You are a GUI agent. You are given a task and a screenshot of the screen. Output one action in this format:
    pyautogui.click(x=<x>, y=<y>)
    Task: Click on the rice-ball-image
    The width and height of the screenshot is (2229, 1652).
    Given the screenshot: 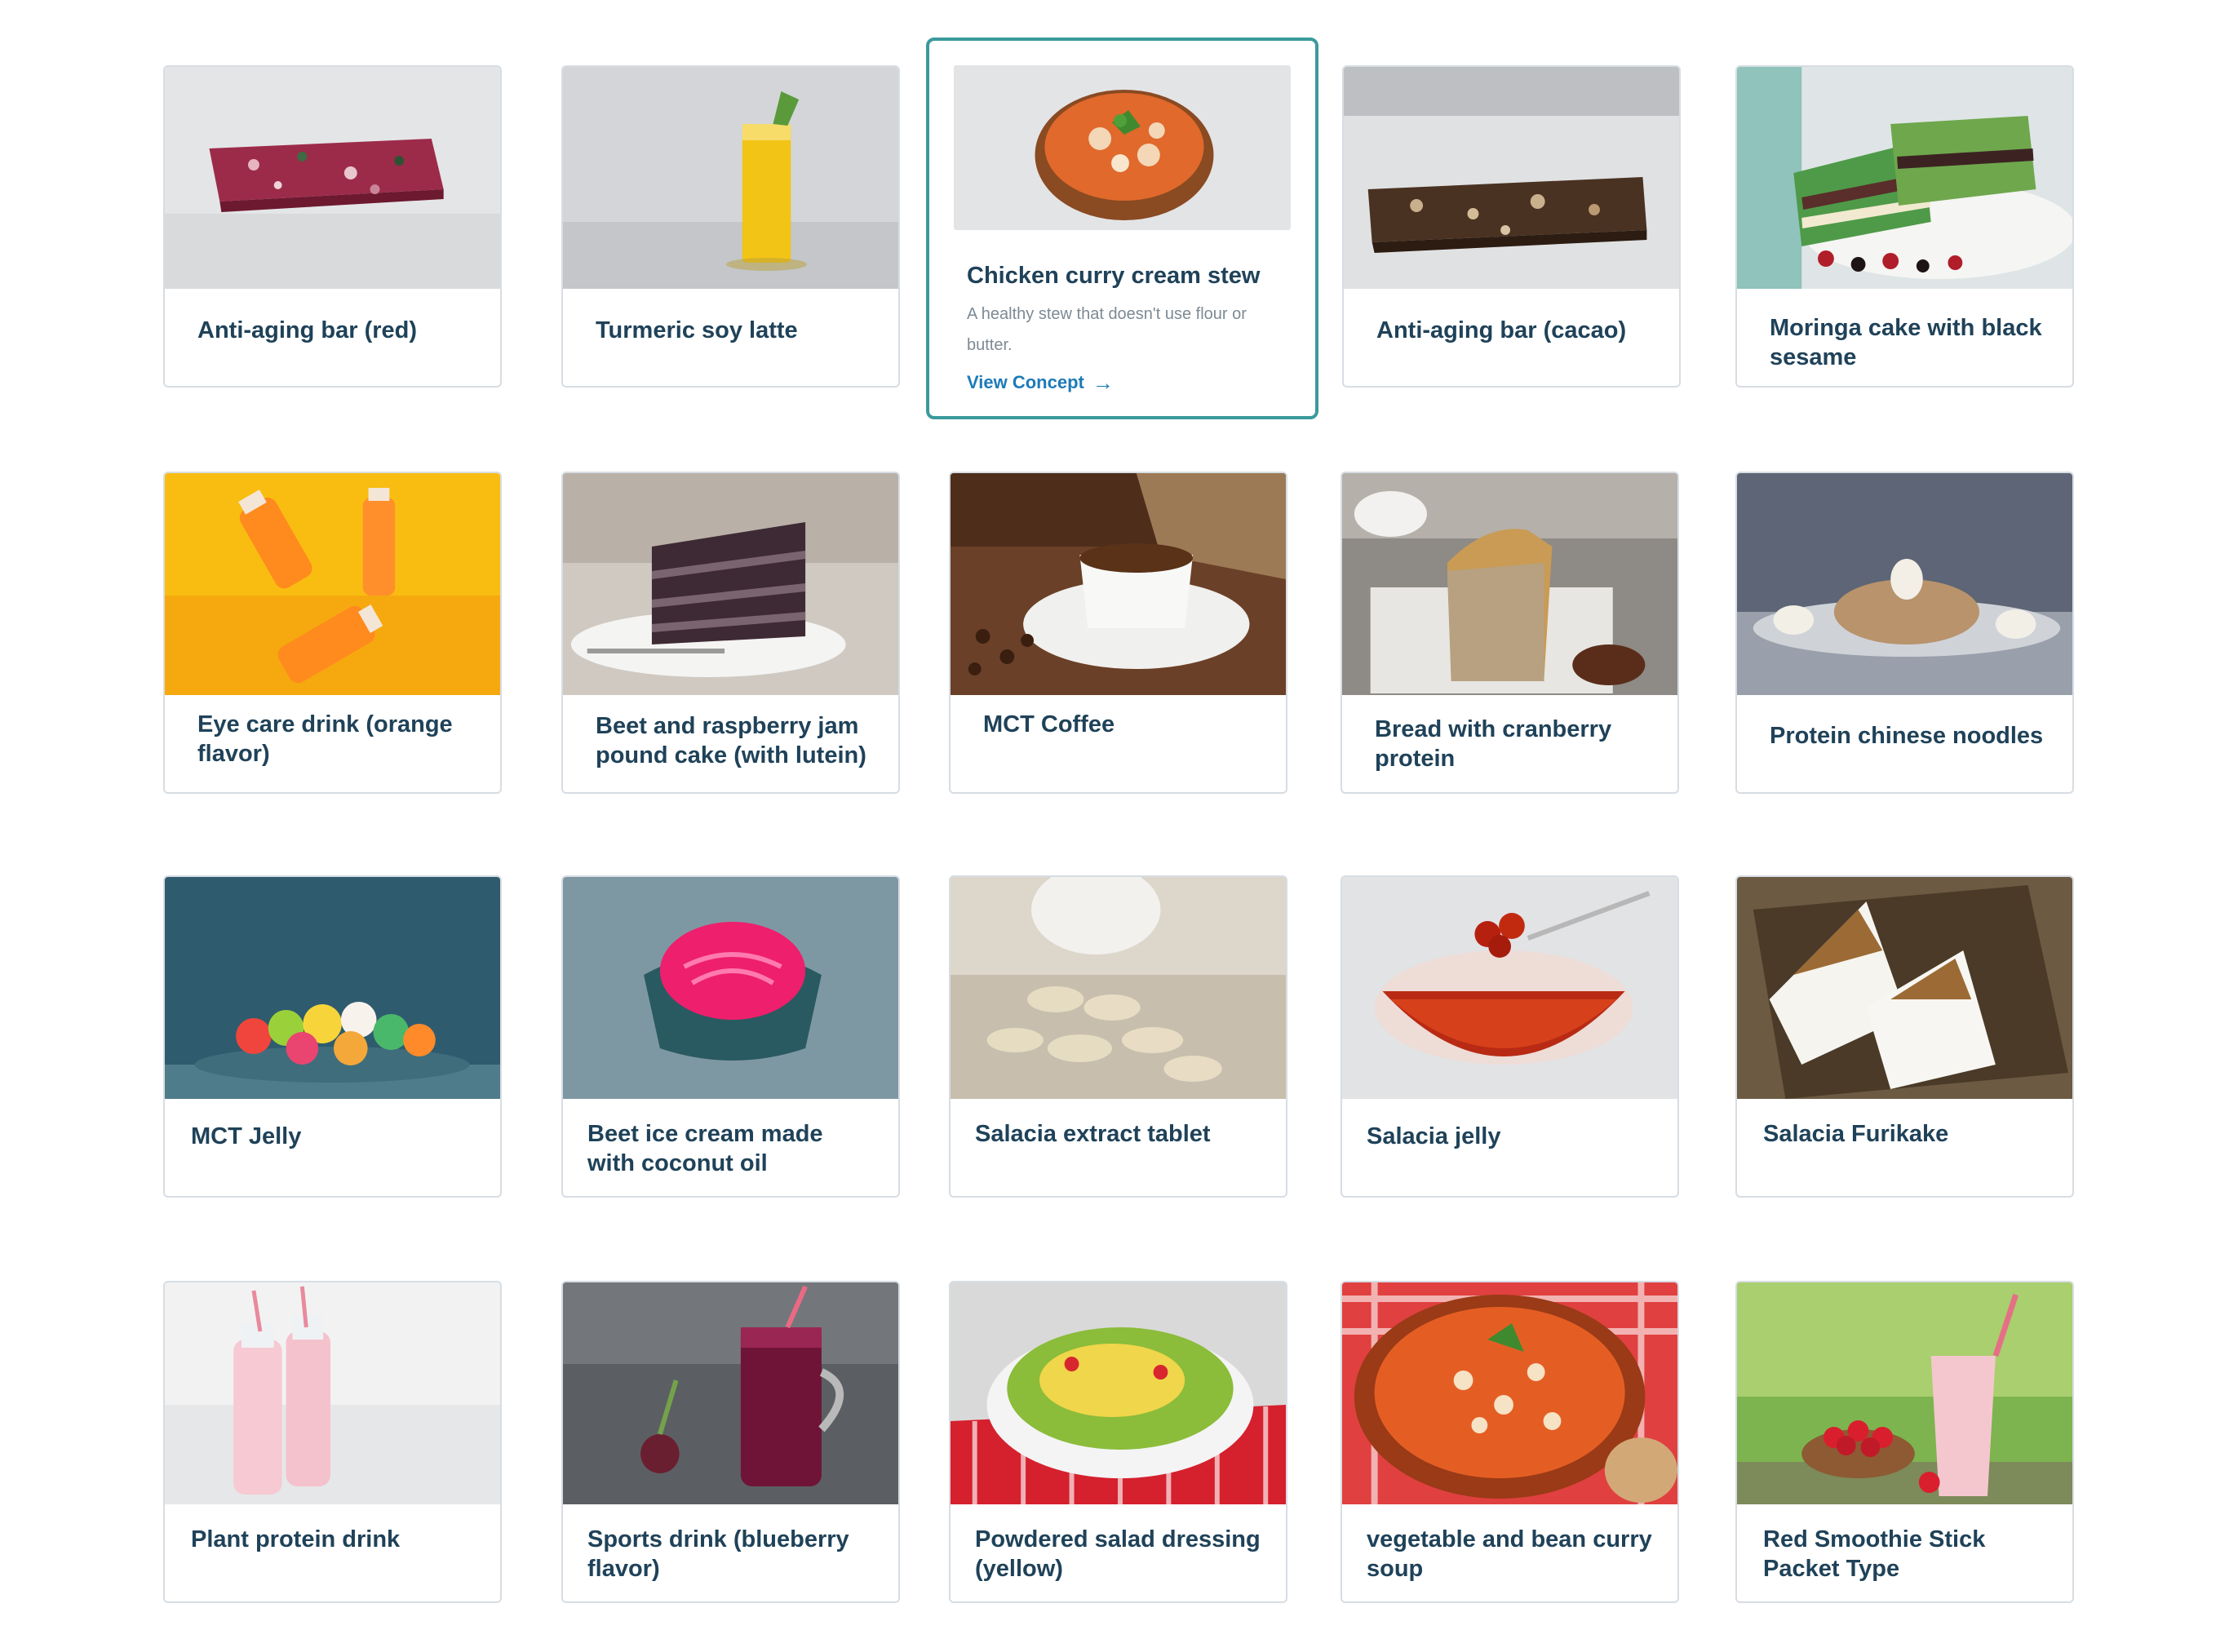 What is the action you would take?
    pyautogui.click(x=1904, y=988)
    